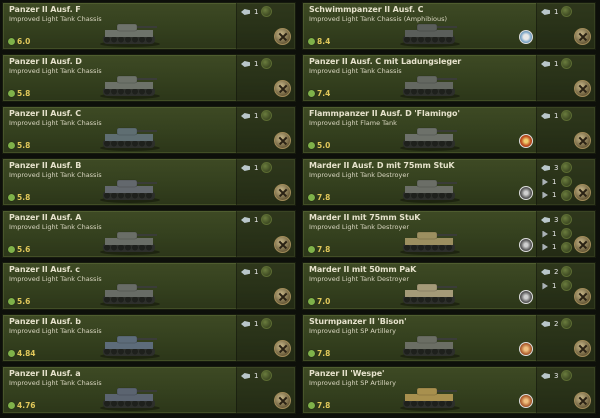 The image size is (600, 418). What do you see at coordinates (556, 168) in the screenshot?
I see `equipment-count: 3` at bounding box center [556, 168].